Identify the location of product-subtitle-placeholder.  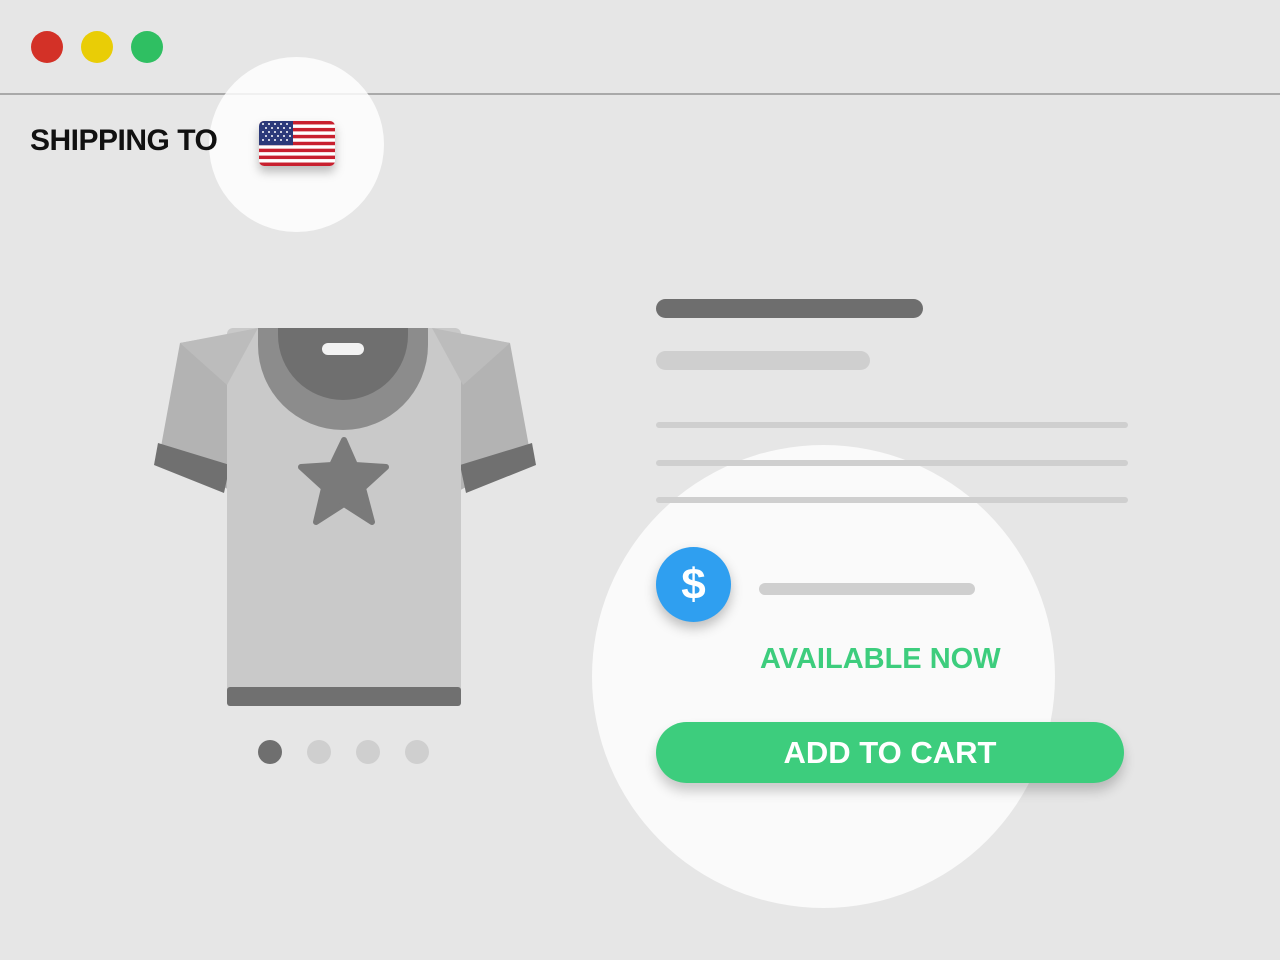
(763, 360).